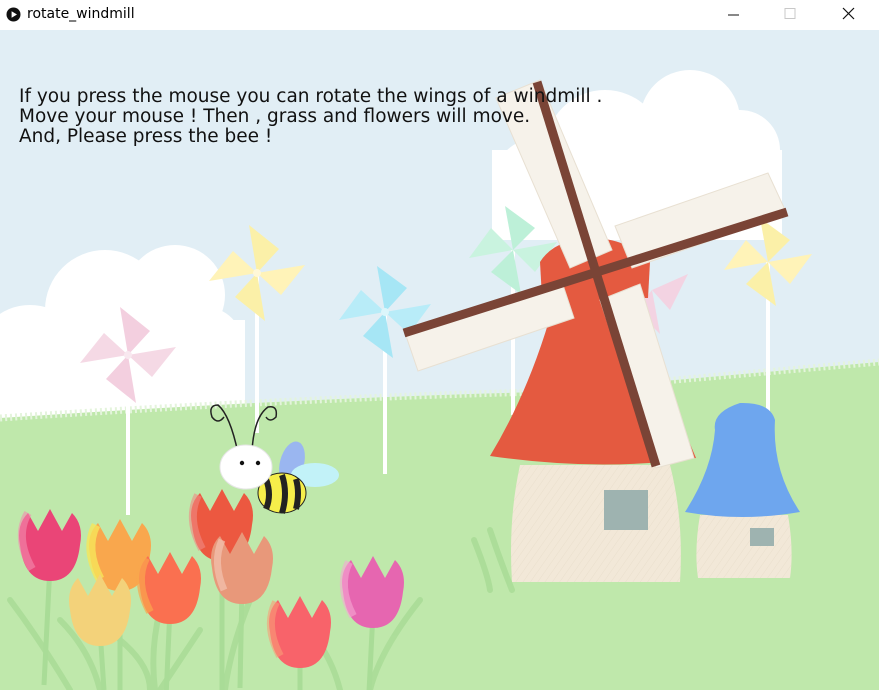 Image resolution: width=879 pixels, height=690 pixels. What do you see at coordinates (439, 15) in the screenshot?
I see `title-bar: rotate_windmill` at bounding box center [439, 15].